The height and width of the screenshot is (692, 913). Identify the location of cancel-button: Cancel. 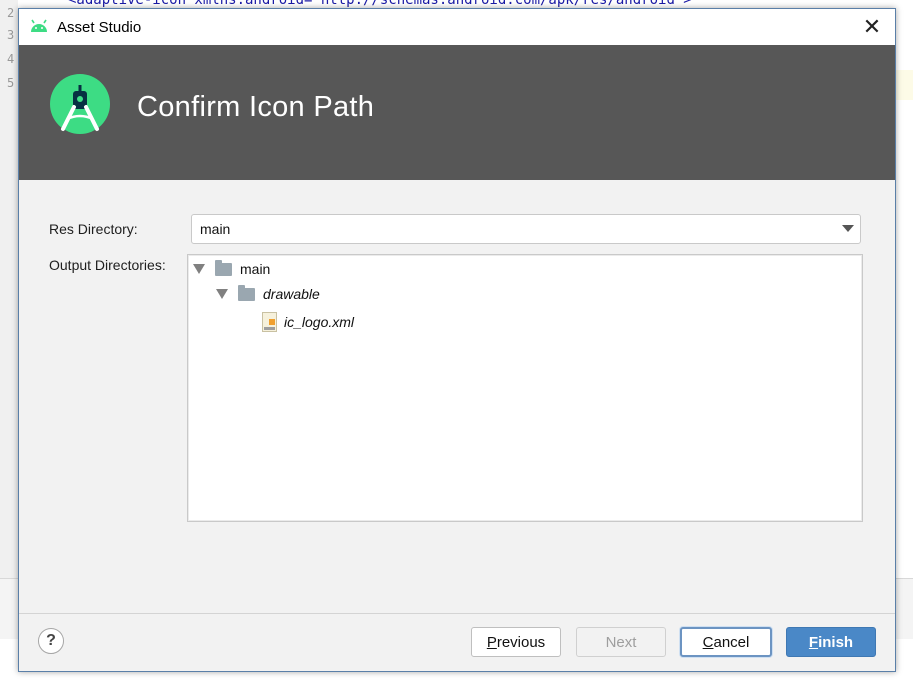
(726, 642).